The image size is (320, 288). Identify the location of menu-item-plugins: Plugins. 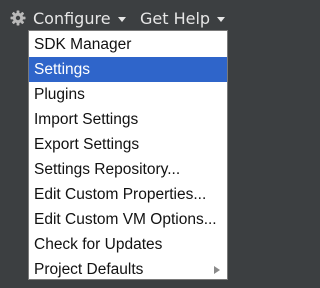
(128, 94).